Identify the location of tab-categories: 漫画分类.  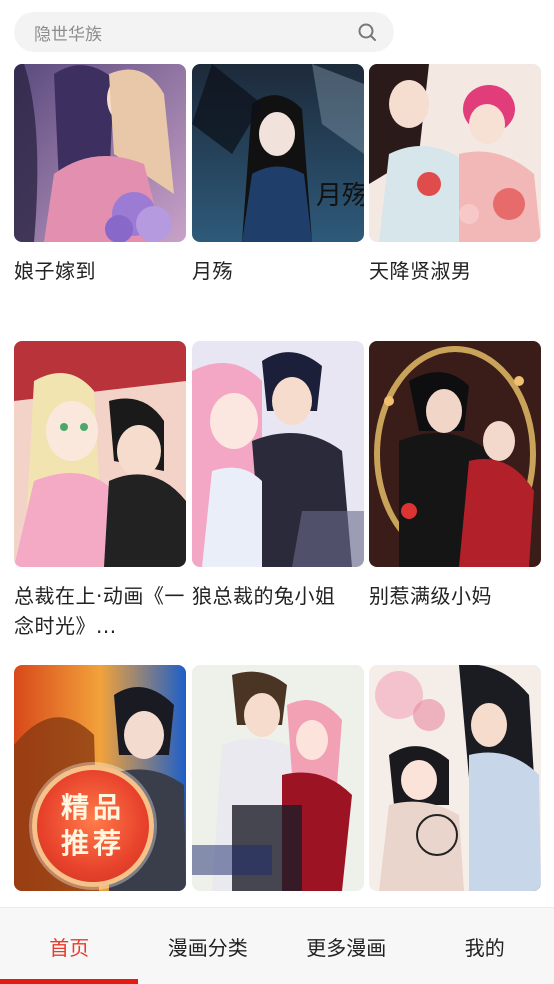
(208, 946).